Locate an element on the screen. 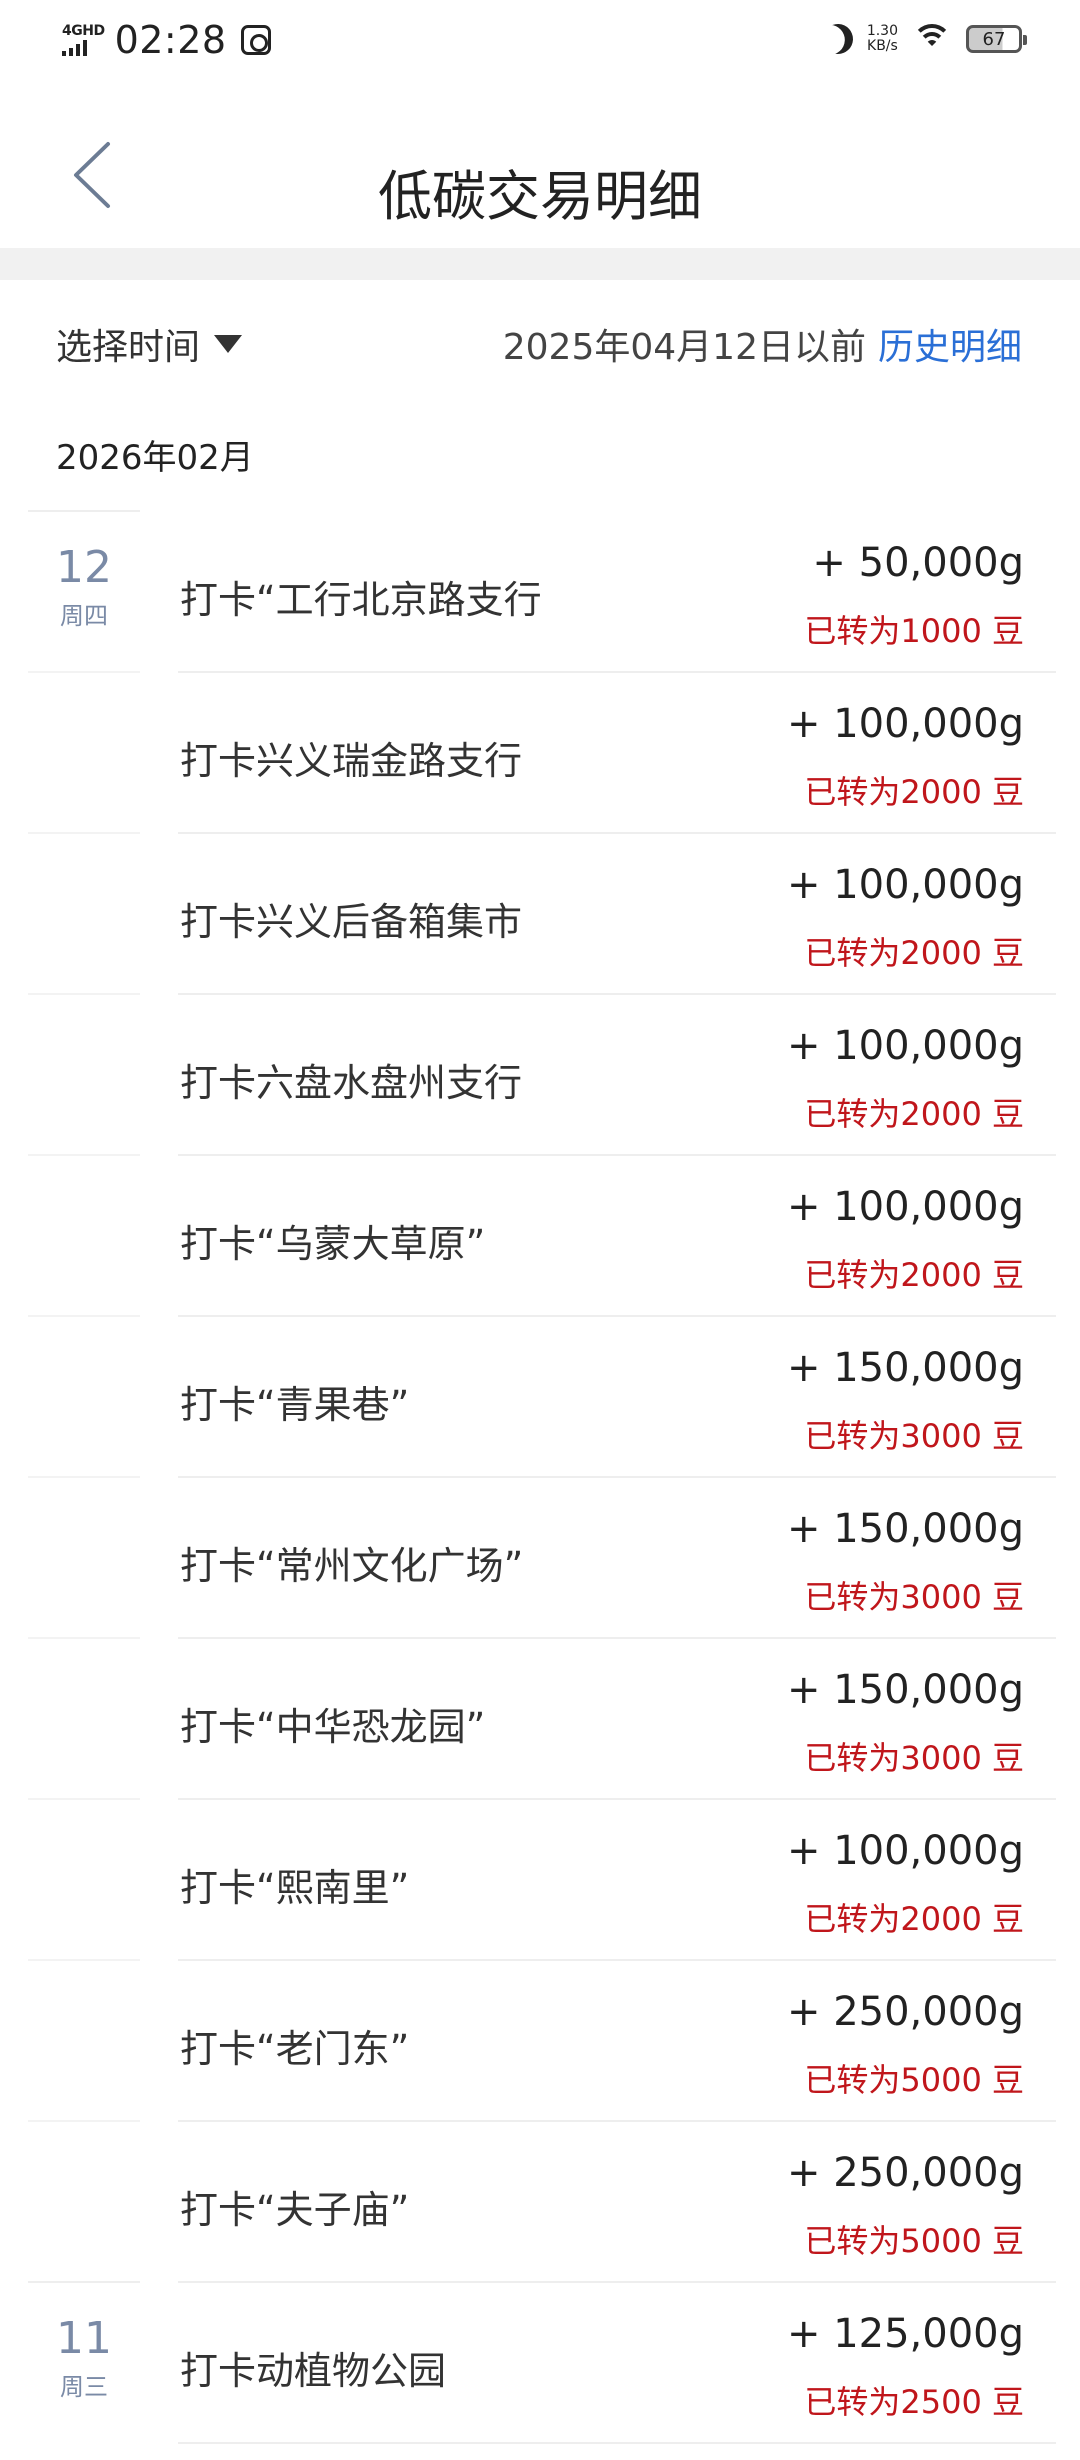  status-time: 02:28 is located at coordinates (170, 40).